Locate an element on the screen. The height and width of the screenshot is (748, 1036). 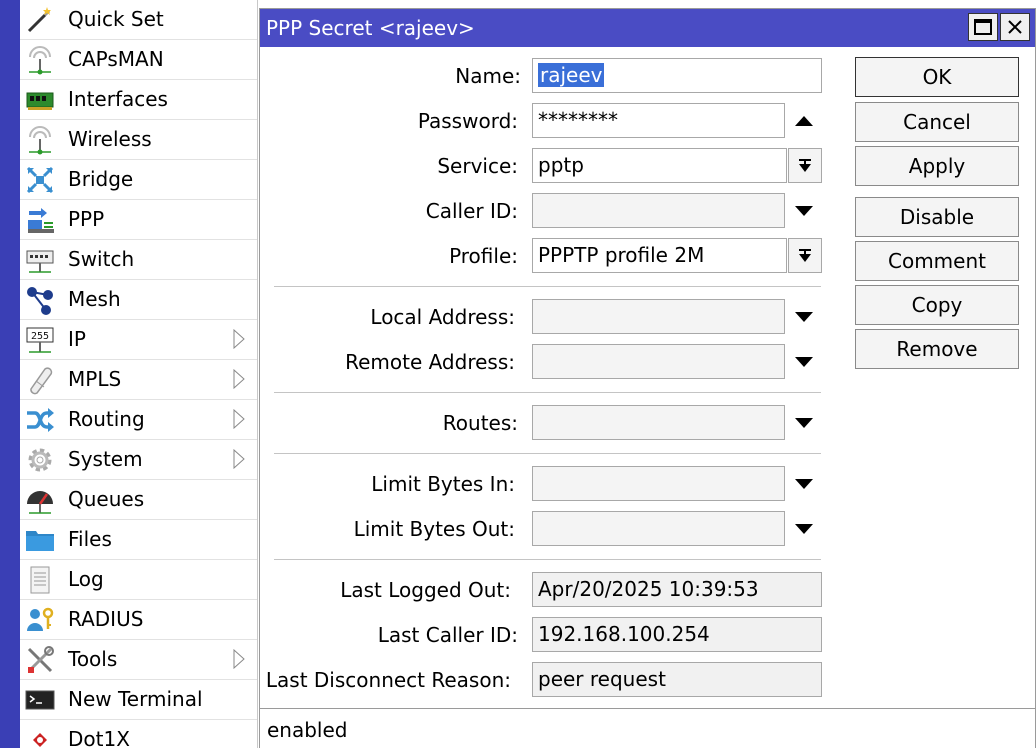
sidebar-item-interfaces: Interfaces is located at coordinates (138, 100).